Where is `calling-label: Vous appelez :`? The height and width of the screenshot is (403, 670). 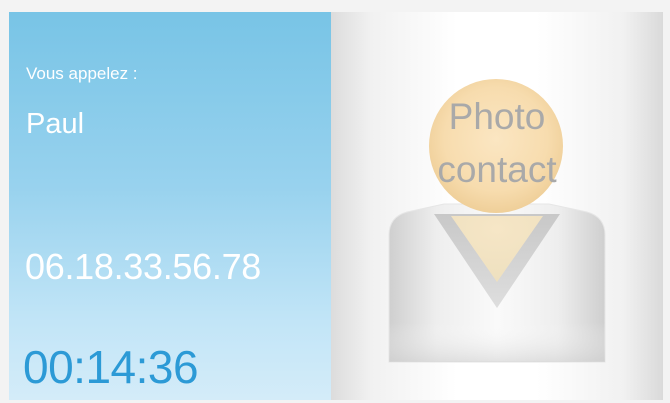 calling-label: Vous appelez : is located at coordinates (82, 73).